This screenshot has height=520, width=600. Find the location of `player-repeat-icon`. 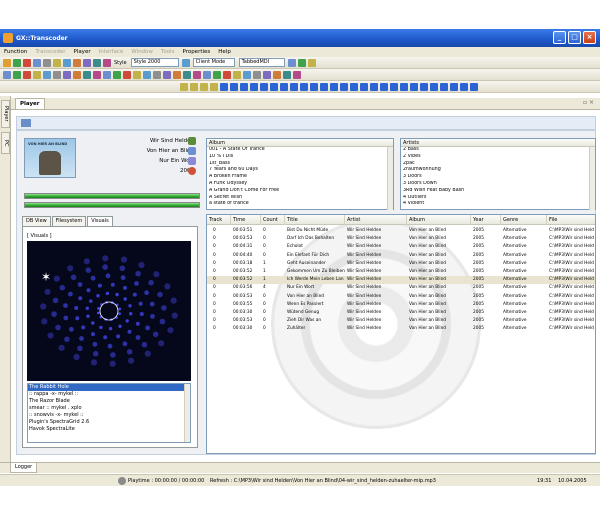

player-repeat-icon is located at coordinates (264, 86).